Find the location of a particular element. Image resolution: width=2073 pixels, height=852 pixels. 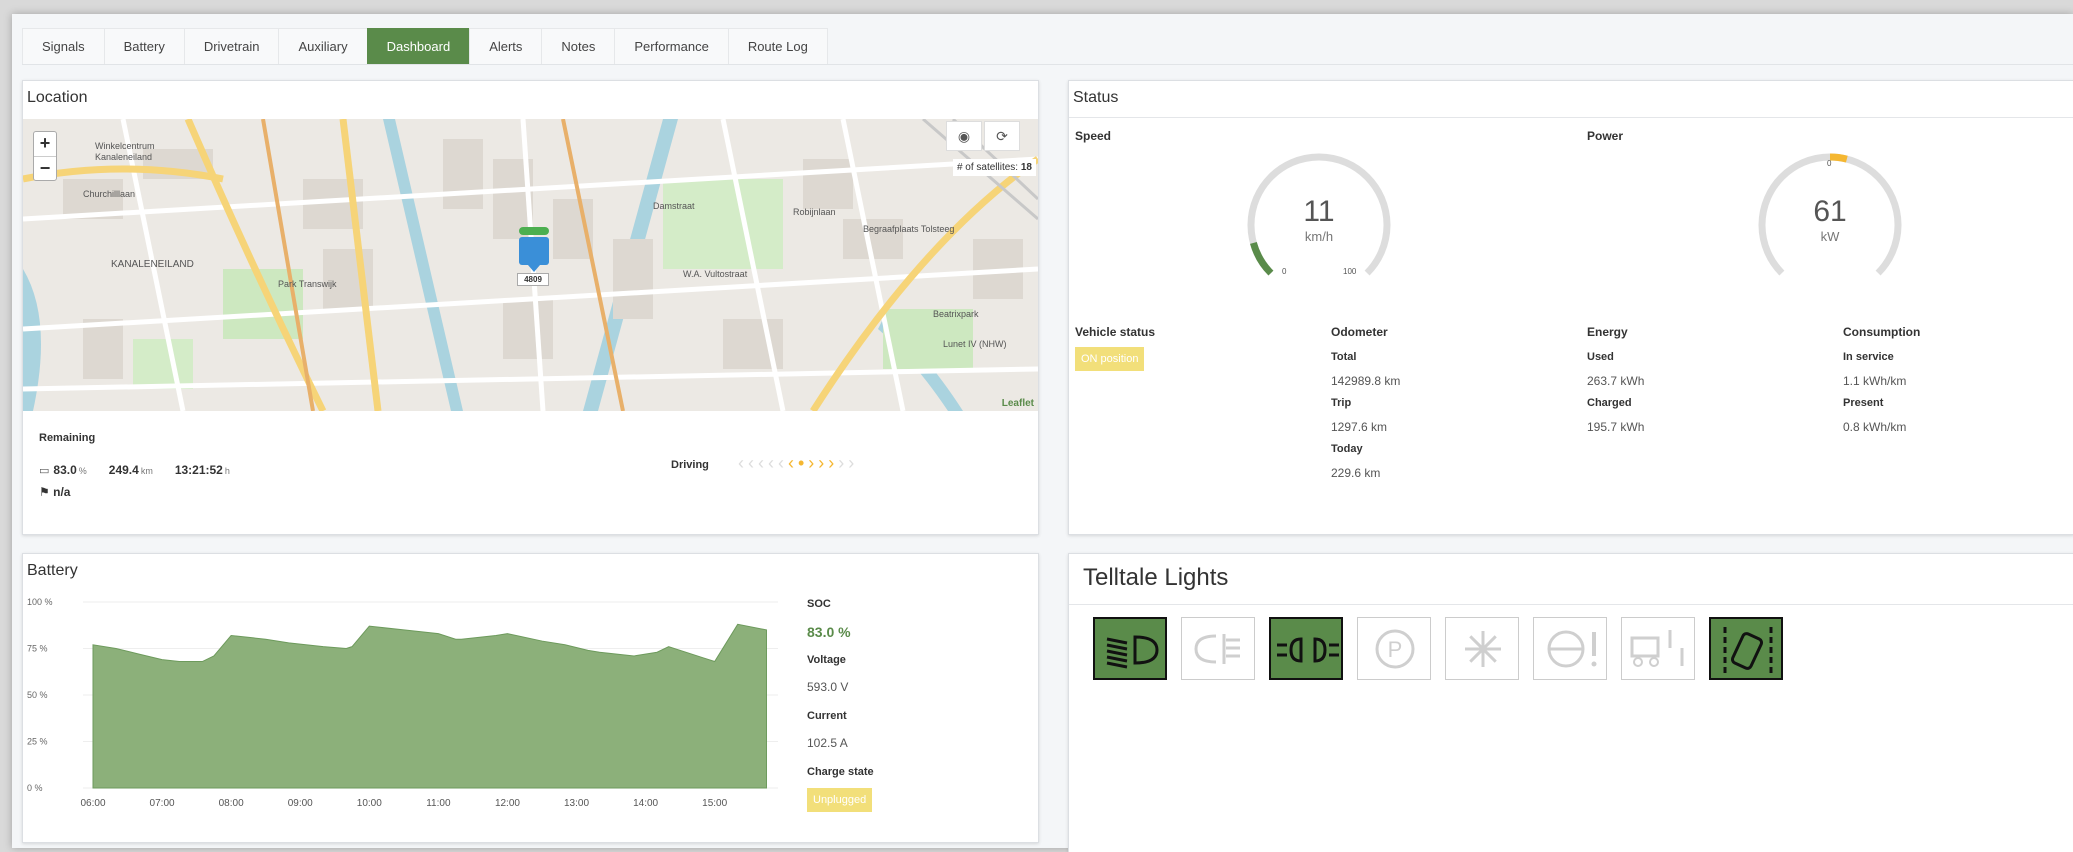

y-tick-label: 0 % is located at coordinates (35, 788).